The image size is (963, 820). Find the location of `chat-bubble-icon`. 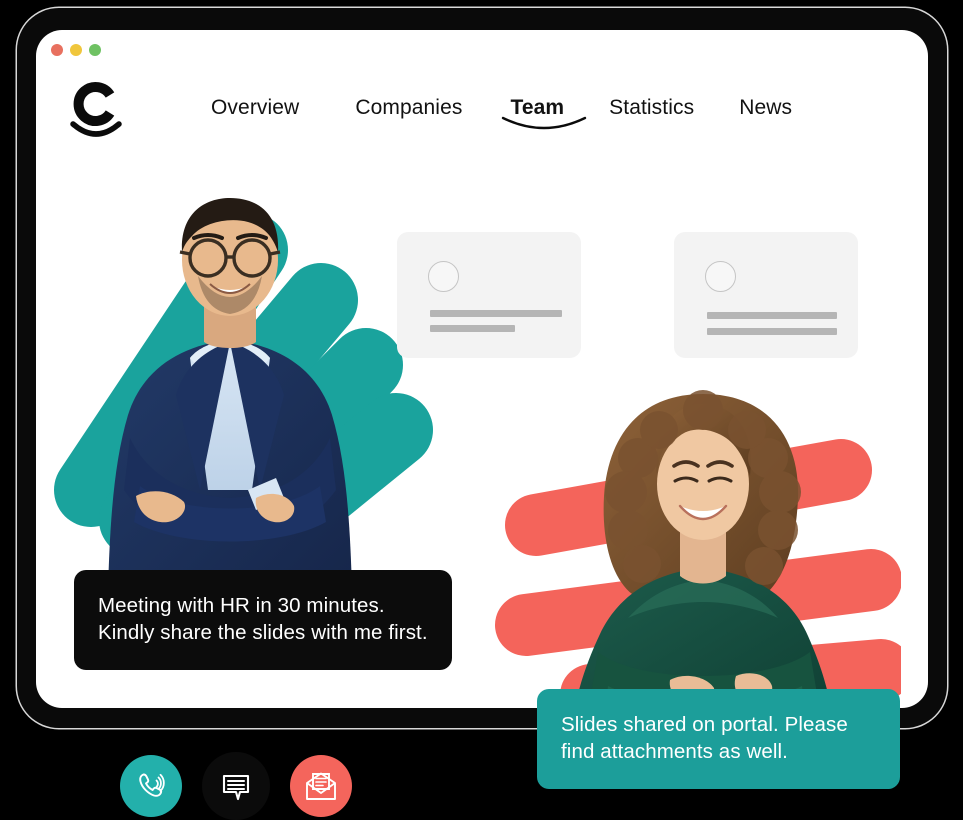

chat-bubble-icon is located at coordinates (236, 787).